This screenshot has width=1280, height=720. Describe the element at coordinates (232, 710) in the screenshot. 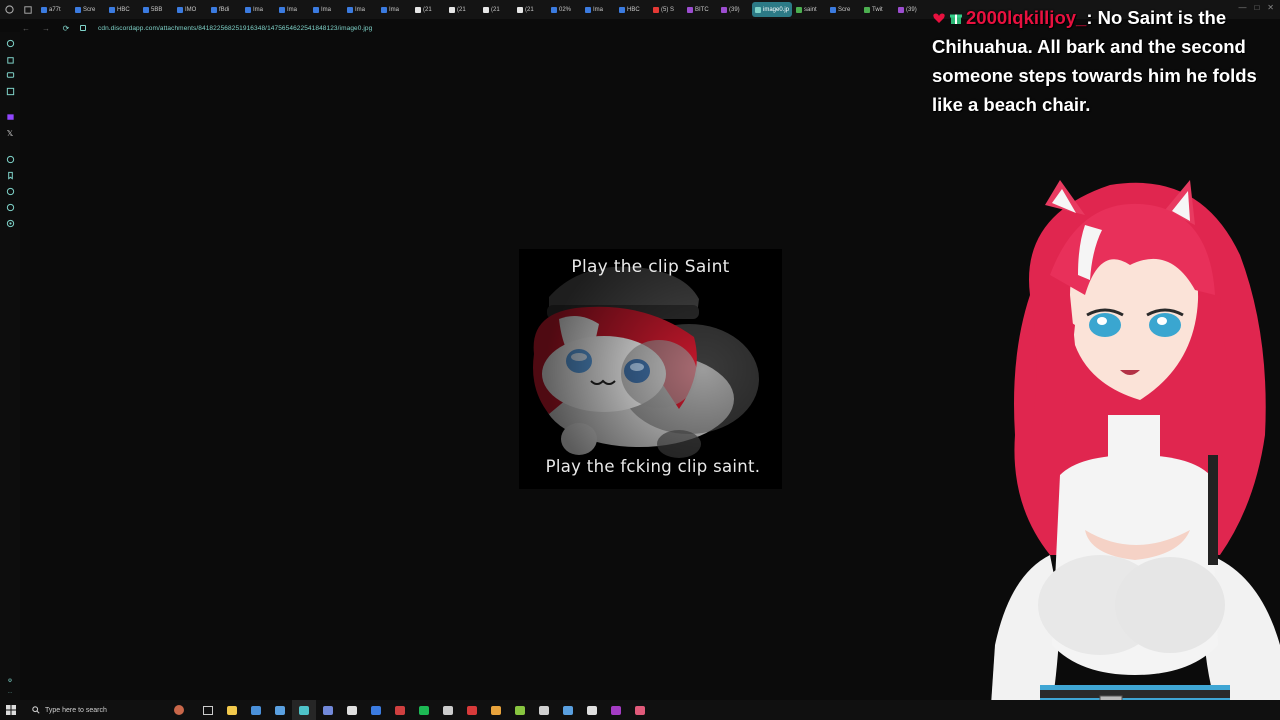

I see `taskbar-app-file-explorer` at that location.